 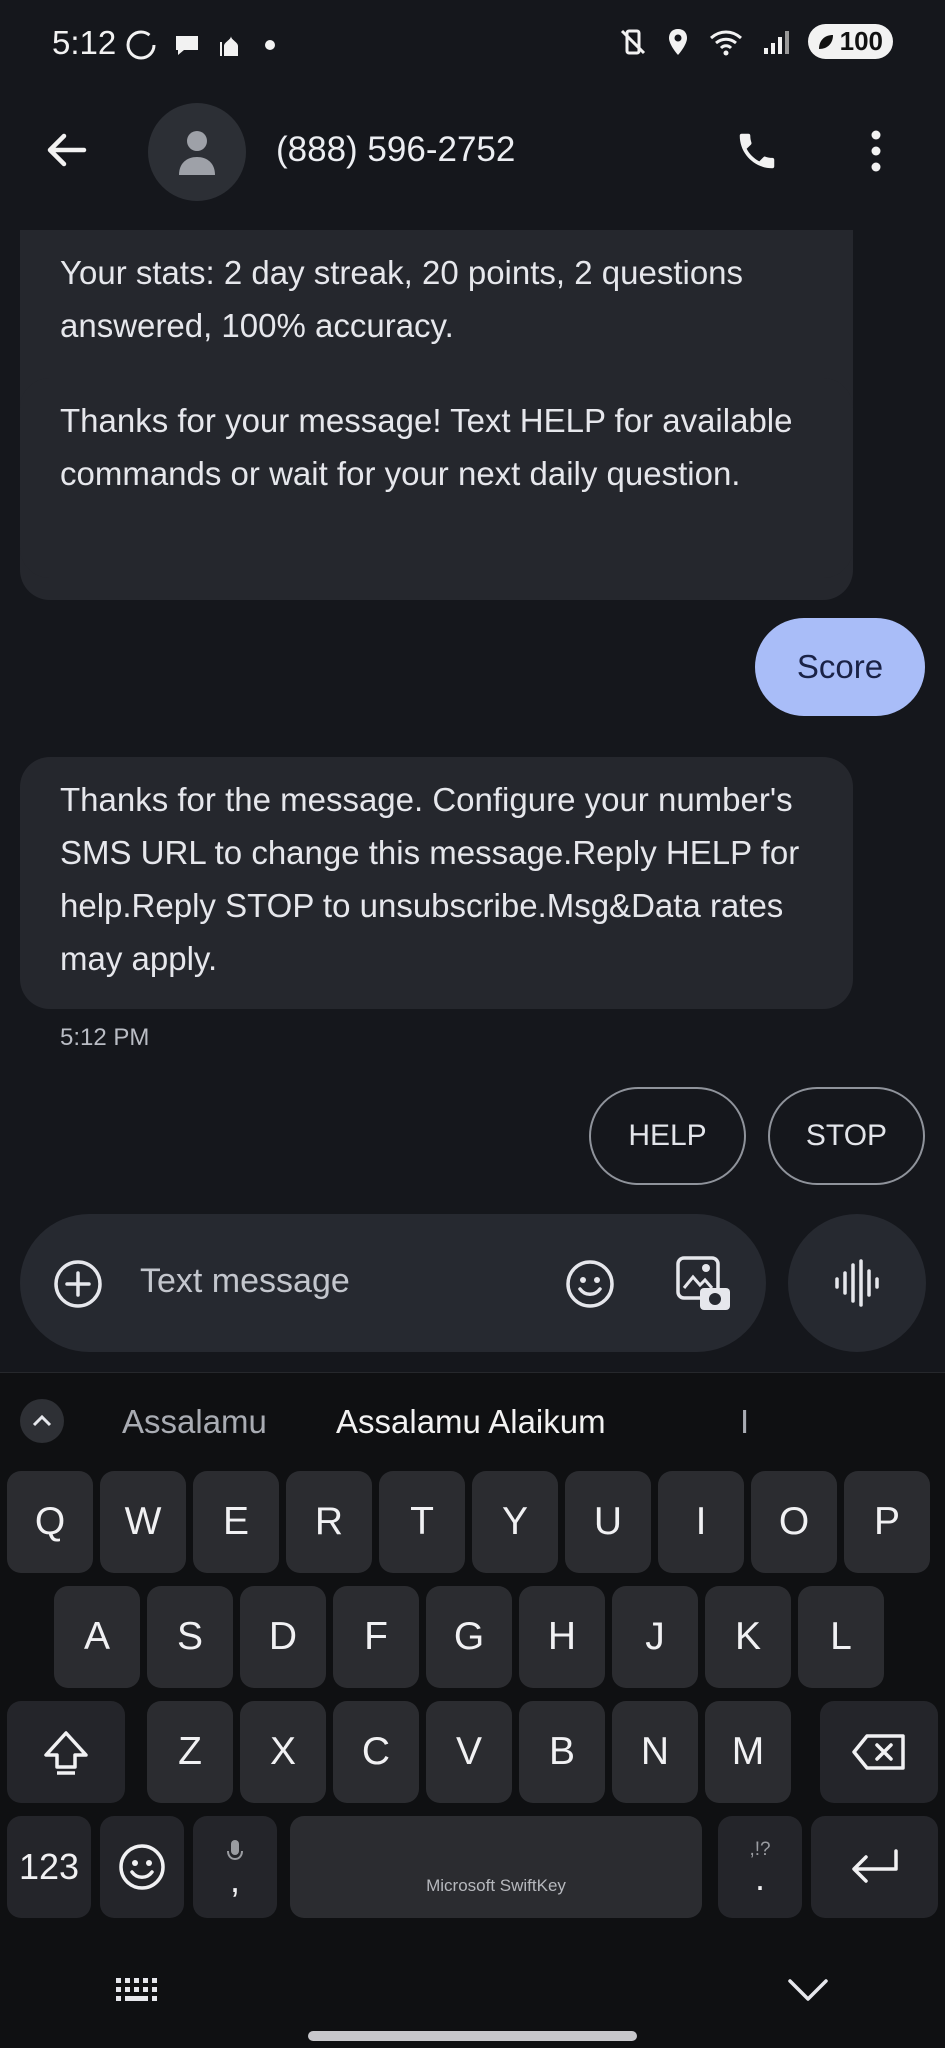 I want to click on backspace-icon, so click(x=878, y=1752).